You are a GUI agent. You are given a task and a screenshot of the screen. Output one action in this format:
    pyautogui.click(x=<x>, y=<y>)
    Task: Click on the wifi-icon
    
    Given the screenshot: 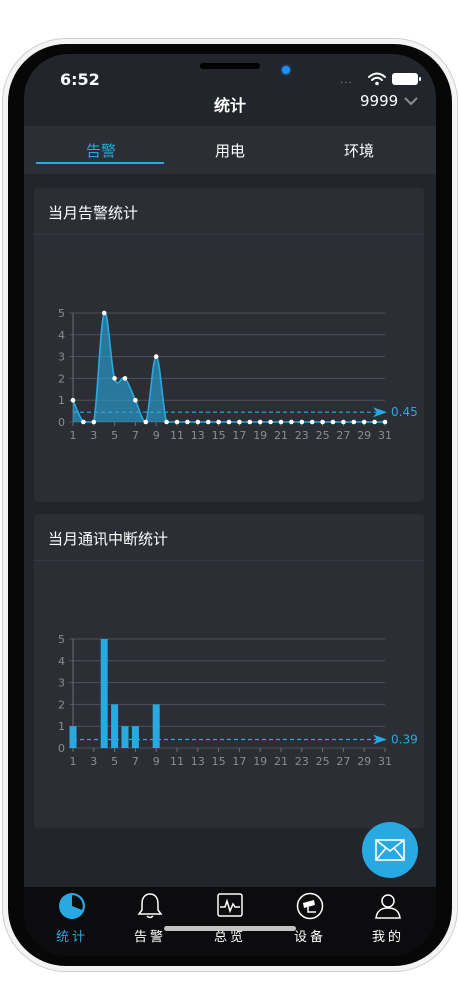 What is the action you would take?
    pyautogui.click(x=377, y=79)
    